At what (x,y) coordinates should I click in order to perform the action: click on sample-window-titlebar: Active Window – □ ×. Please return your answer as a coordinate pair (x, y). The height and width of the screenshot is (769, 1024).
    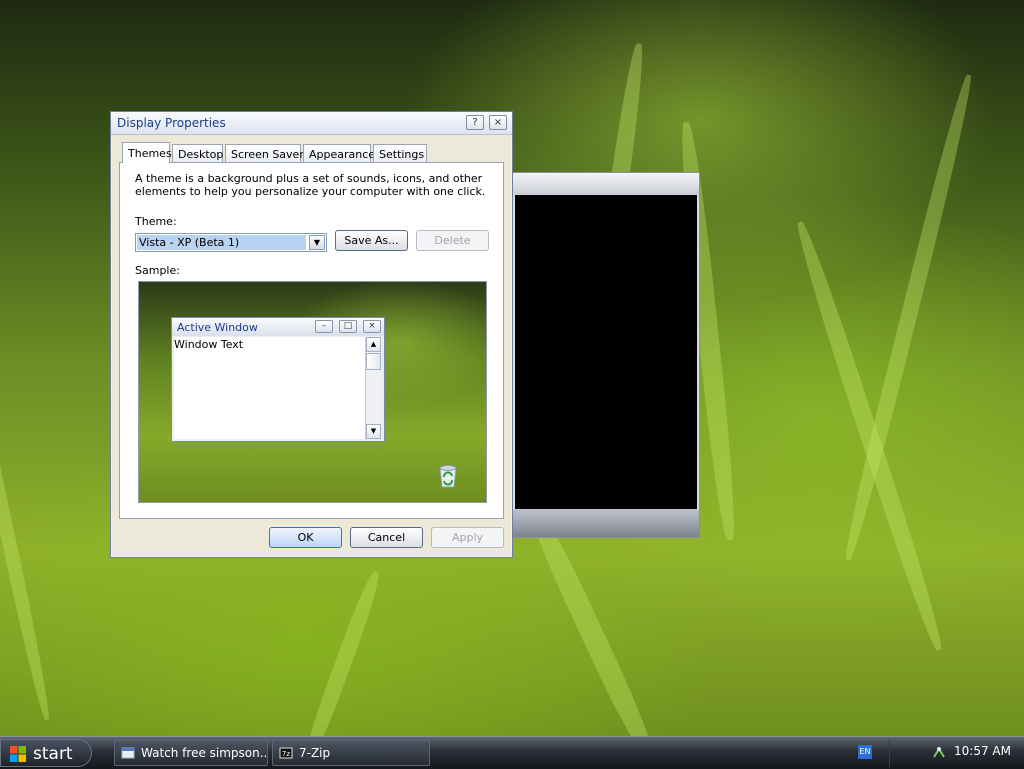
    Looking at the image, I should click on (278, 327).